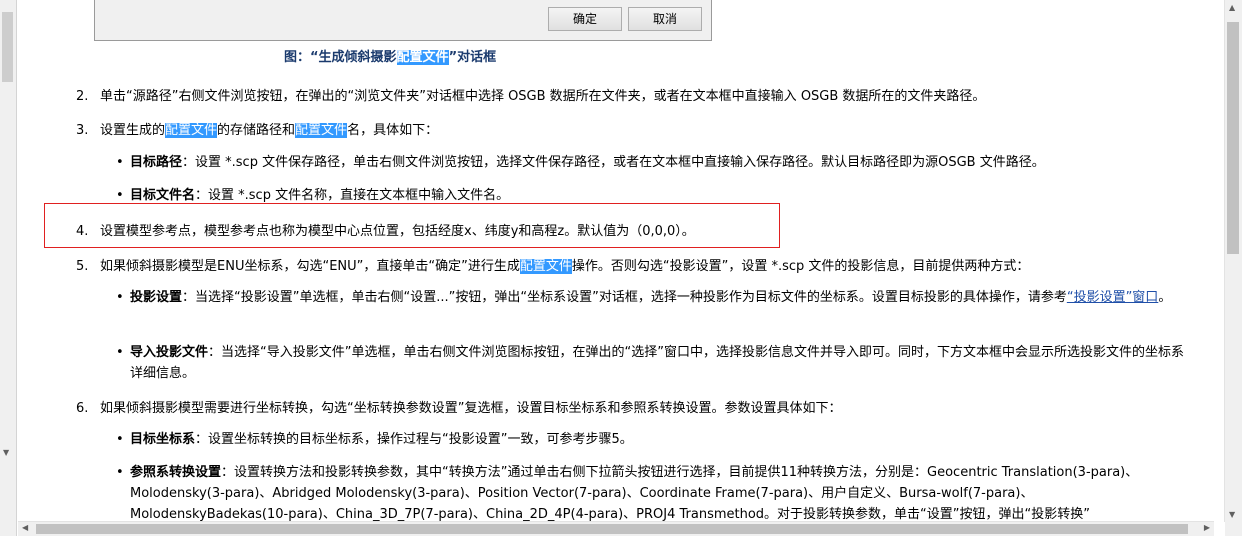 The width and height of the screenshot is (1242, 536). What do you see at coordinates (1232, 7) in the screenshot?
I see `scroll-up-arrow-icon: ▲` at bounding box center [1232, 7].